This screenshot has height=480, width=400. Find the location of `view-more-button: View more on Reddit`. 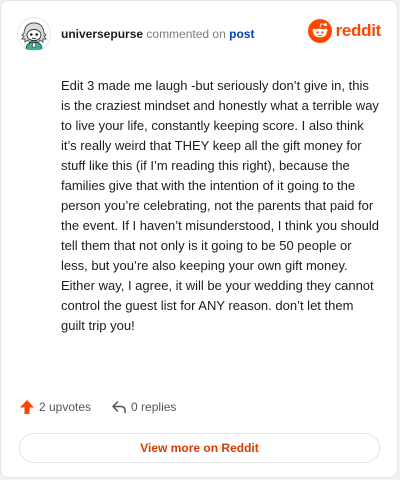

view-more-button: View more on Reddit is located at coordinates (199, 448).